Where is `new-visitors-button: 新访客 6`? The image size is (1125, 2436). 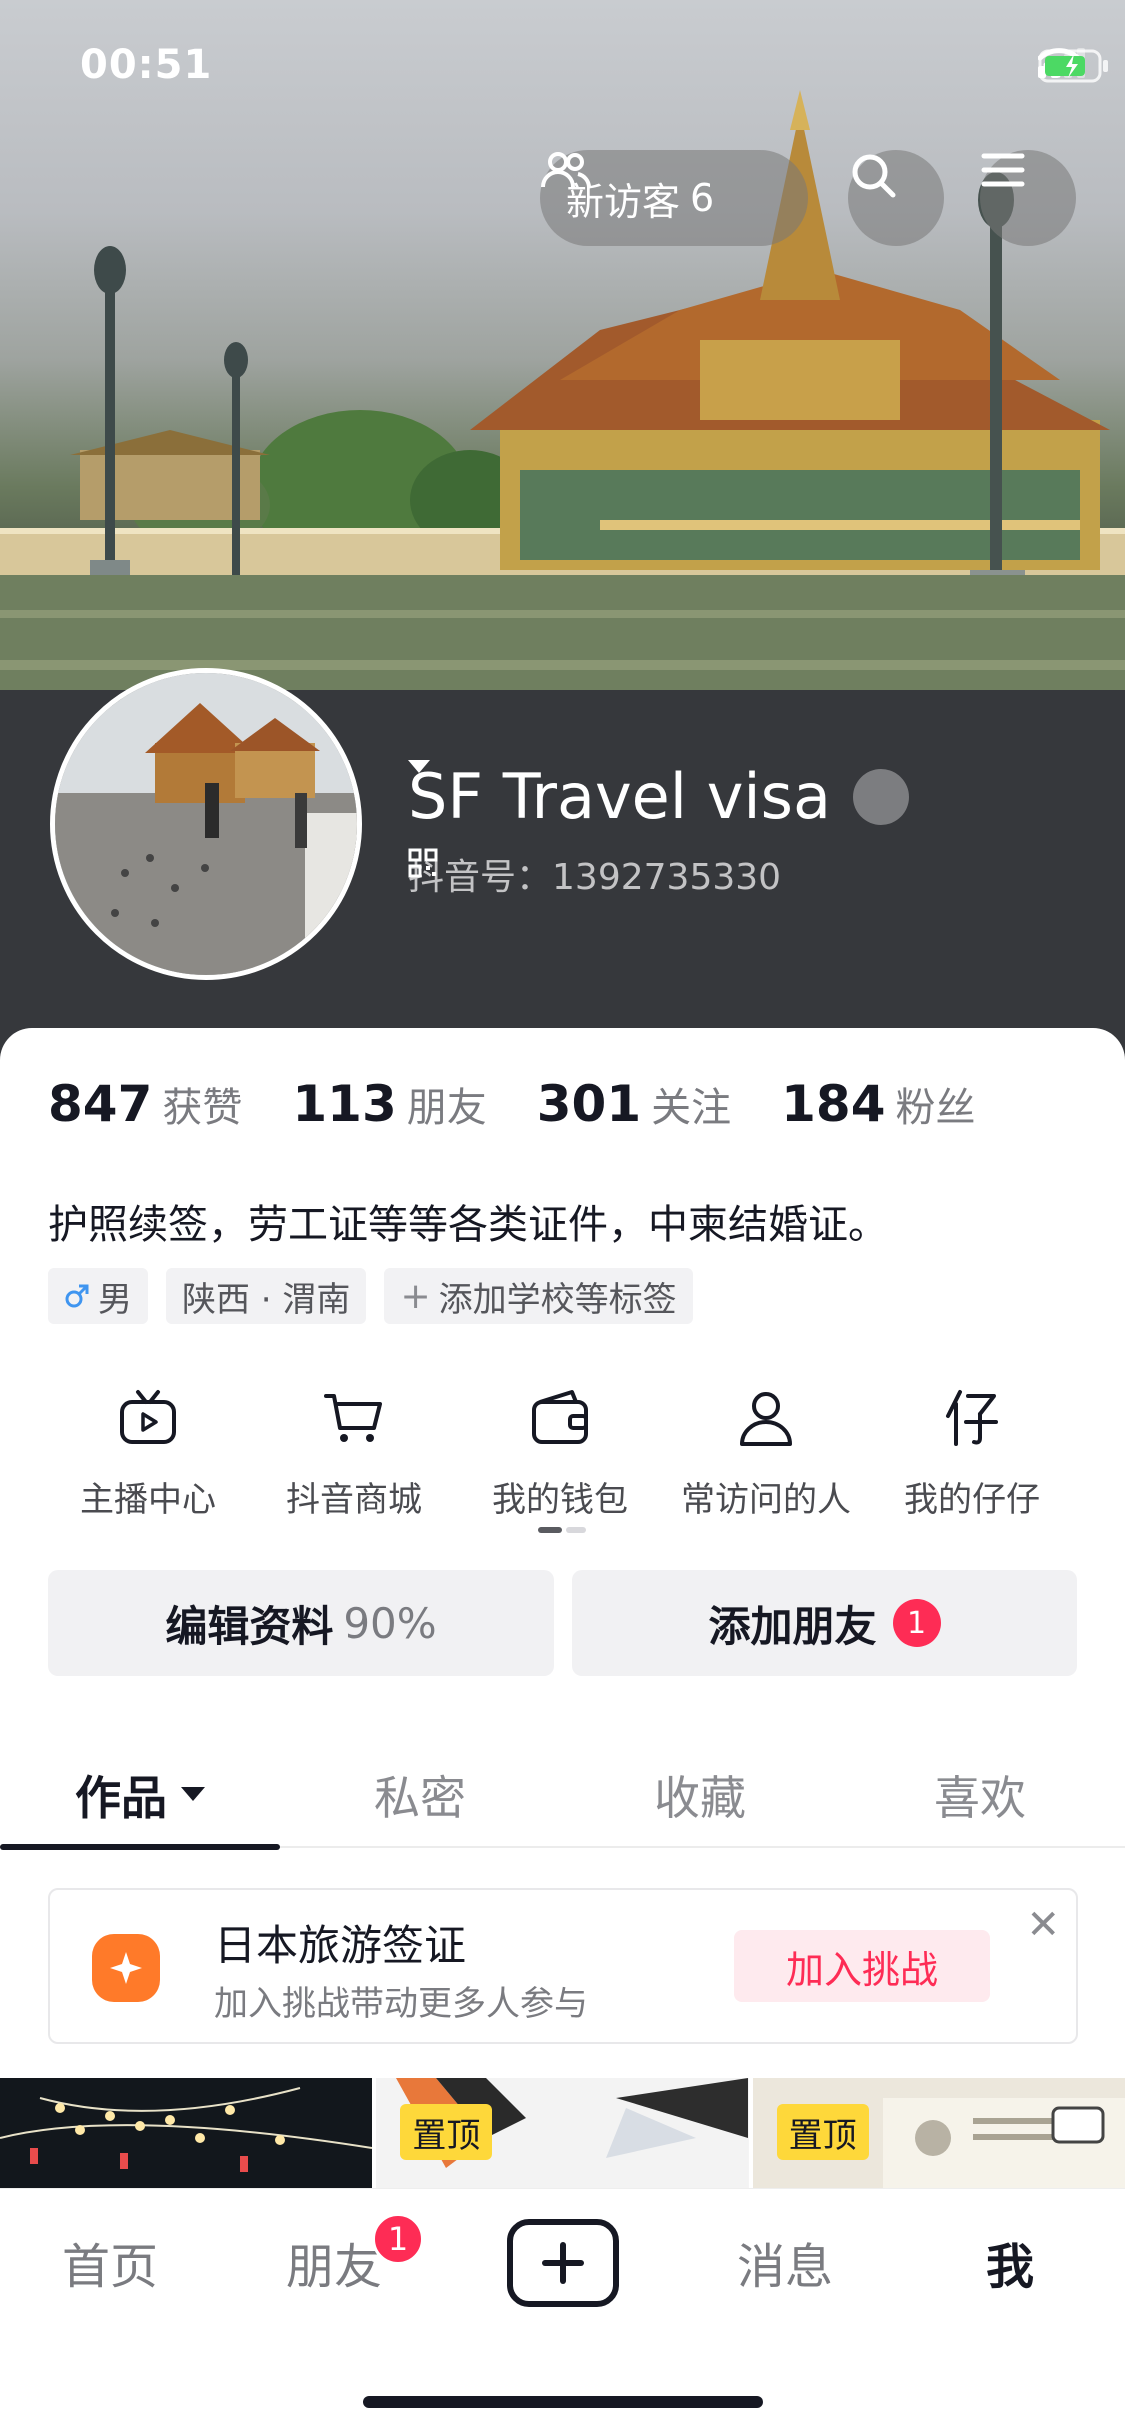
new-visitors-button: 新访客 6 is located at coordinates (674, 198).